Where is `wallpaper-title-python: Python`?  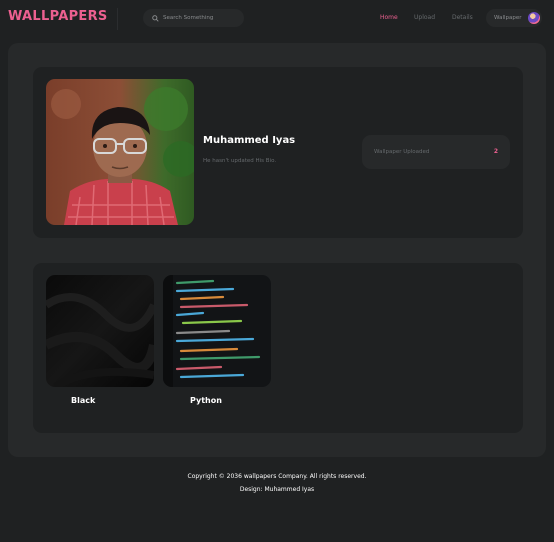 wallpaper-title-python: Python is located at coordinates (206, 400).